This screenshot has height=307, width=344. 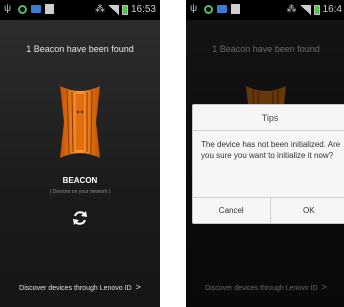 What do you see at coordinates (80, 49) in the screenshot?
I see `found-count-text: 1 Beacon have been found` at bounding box center [80, 49].